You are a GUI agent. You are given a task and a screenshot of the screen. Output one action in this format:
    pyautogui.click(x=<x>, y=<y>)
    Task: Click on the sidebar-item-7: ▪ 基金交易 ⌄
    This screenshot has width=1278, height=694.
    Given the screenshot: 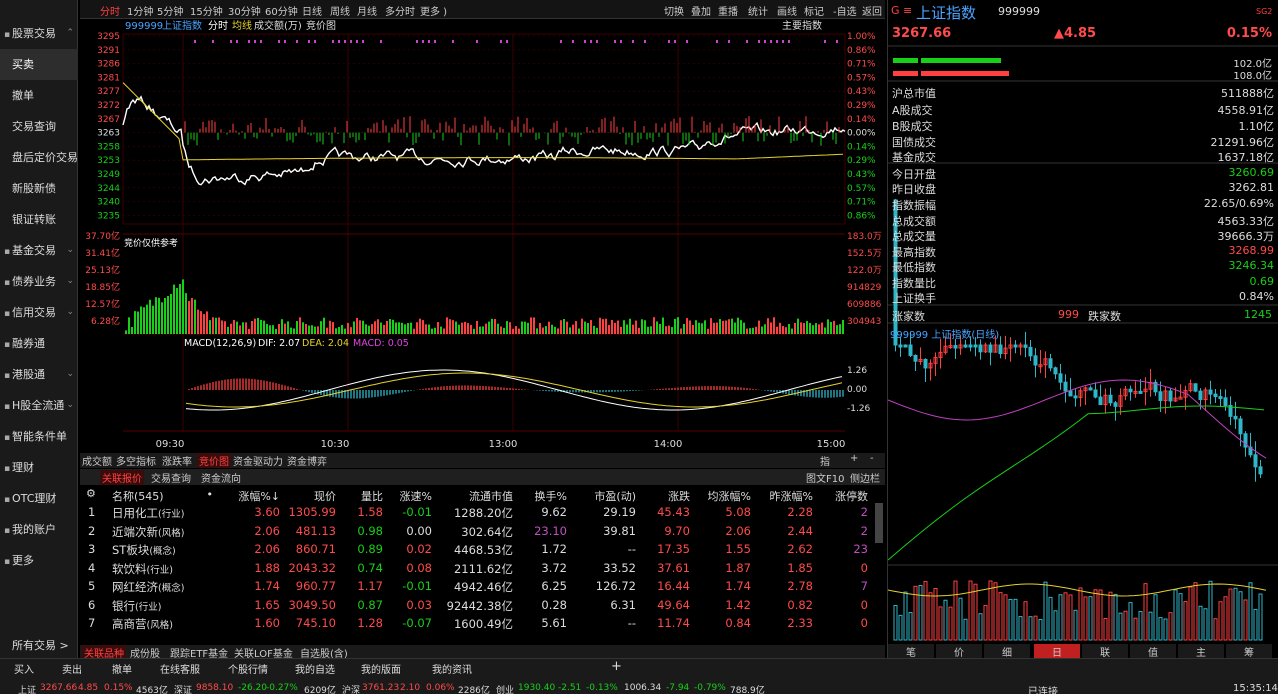 What is the action you would take?
    pyautogui.click(x=39, y=250)
    